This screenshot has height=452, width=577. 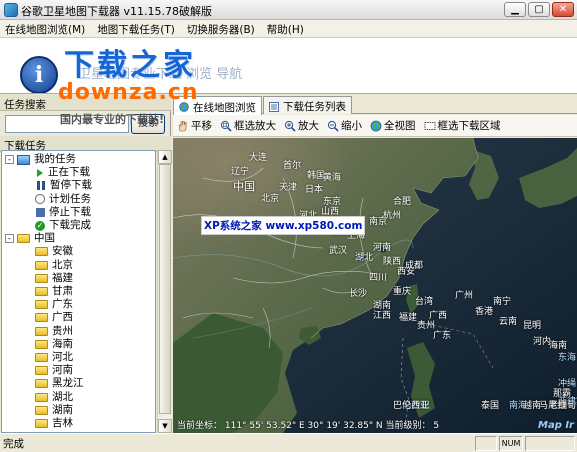 I want to click on tree-item: 河北, so click(x=54, y=357).